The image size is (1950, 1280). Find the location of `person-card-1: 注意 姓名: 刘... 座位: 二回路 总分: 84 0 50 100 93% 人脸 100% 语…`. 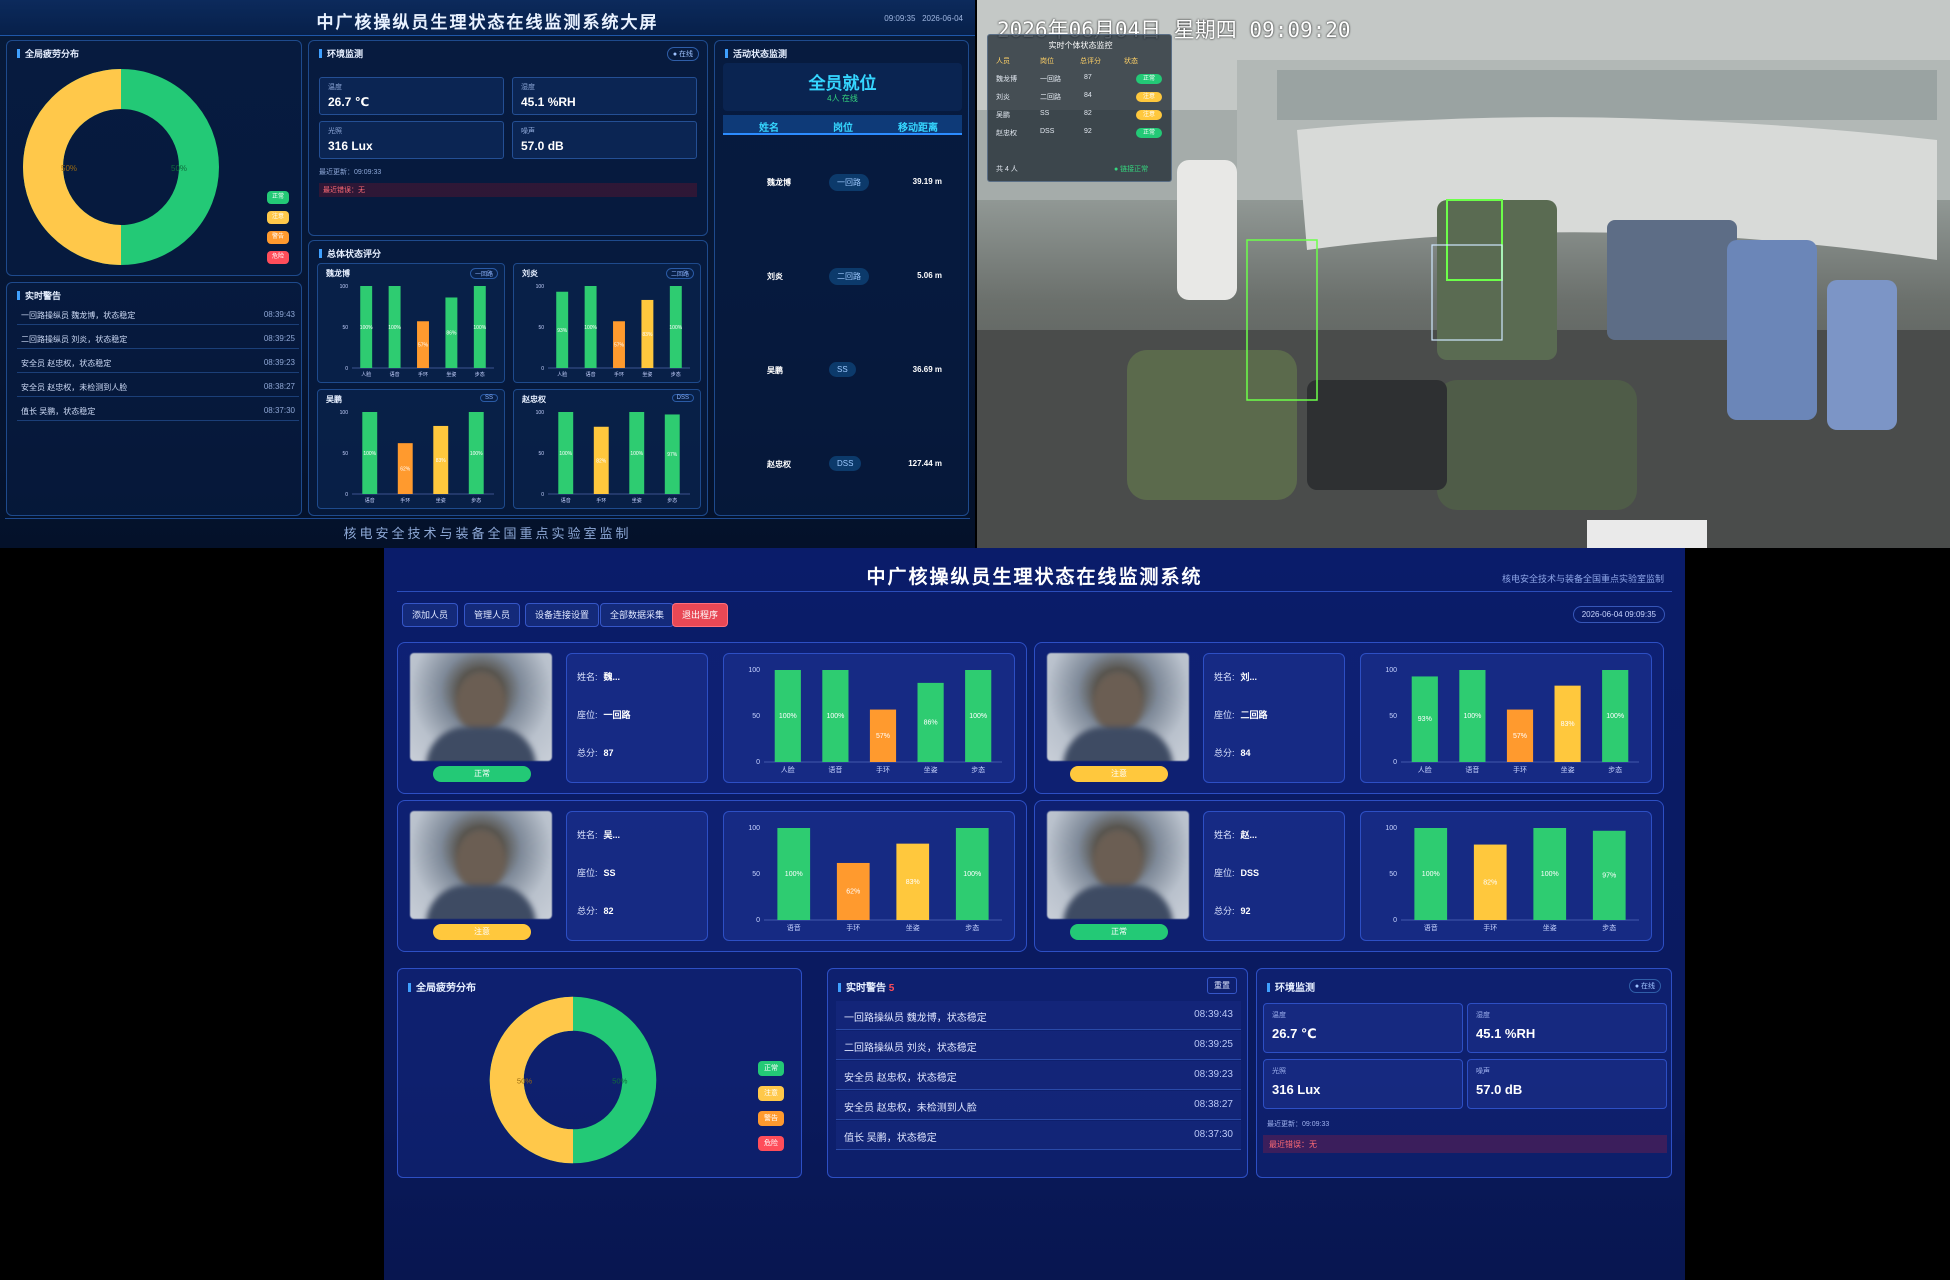

person-card-1: 注意 姓名: 刘... 座位: 二回路 总分: 84 0 50 100 93% 人脸 100% 语… is located at coordinates (1349, 718).